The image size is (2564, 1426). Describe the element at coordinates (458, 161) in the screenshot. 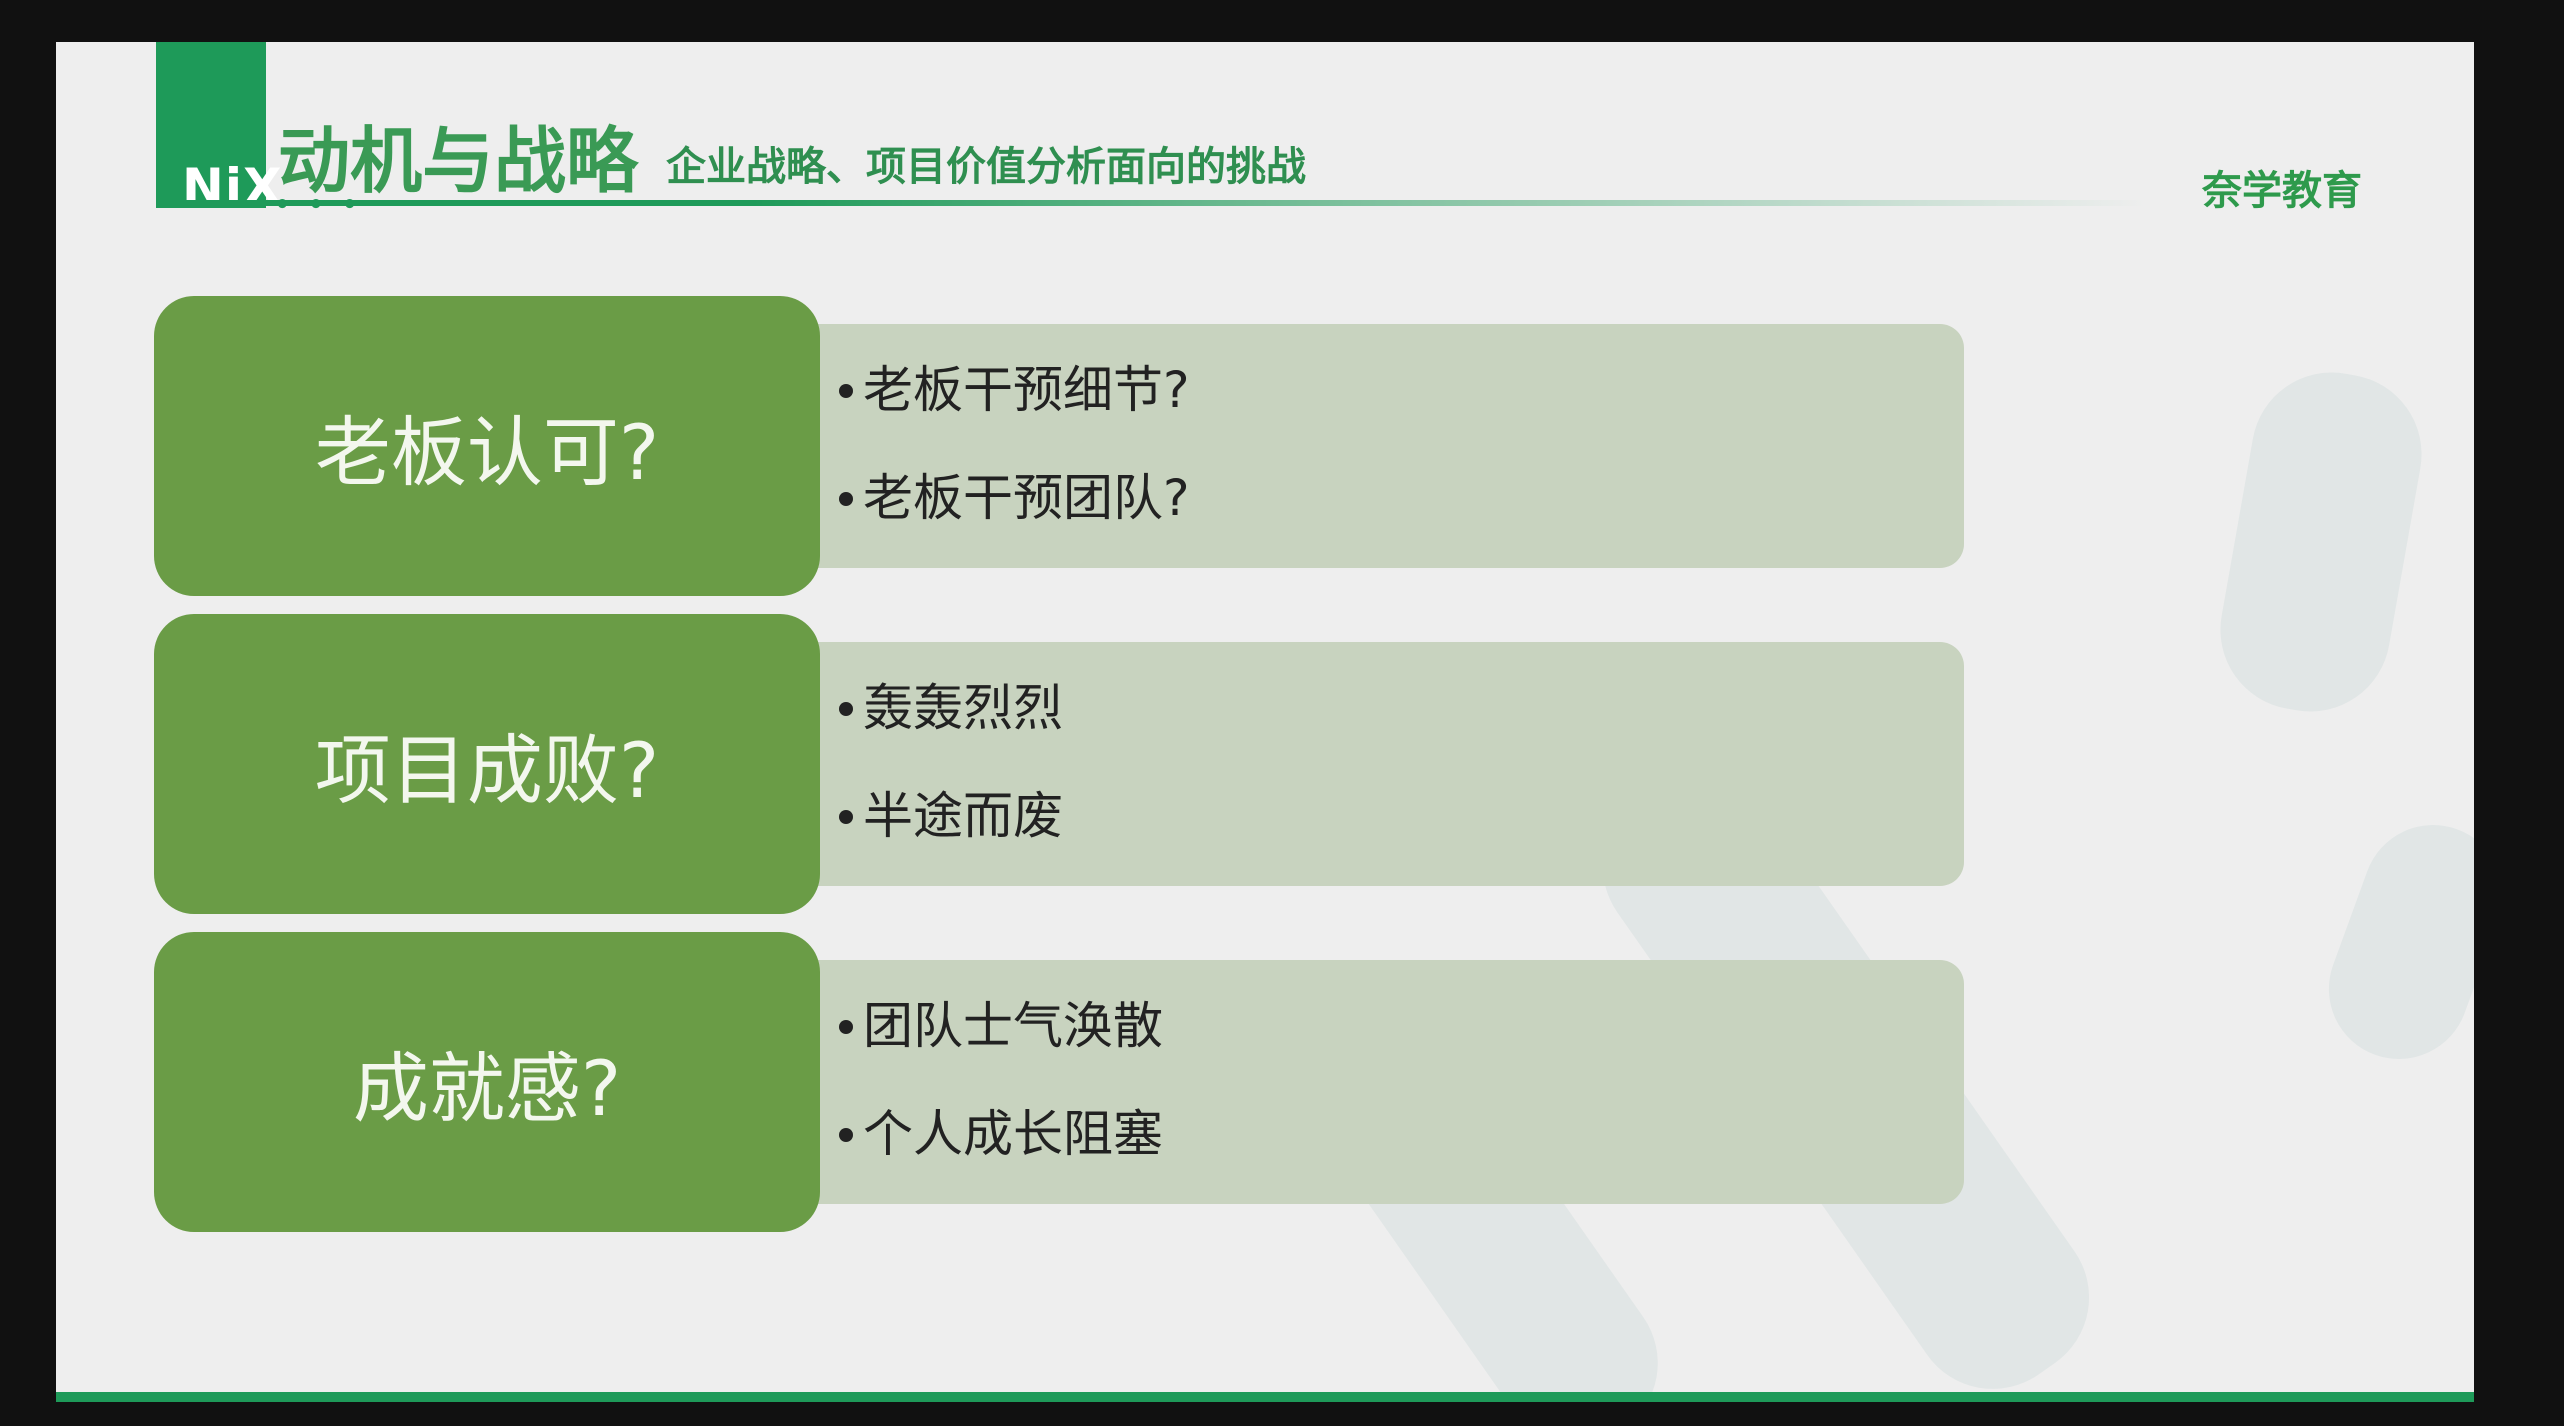

I see `slide-title: 动机与战略` at that location.